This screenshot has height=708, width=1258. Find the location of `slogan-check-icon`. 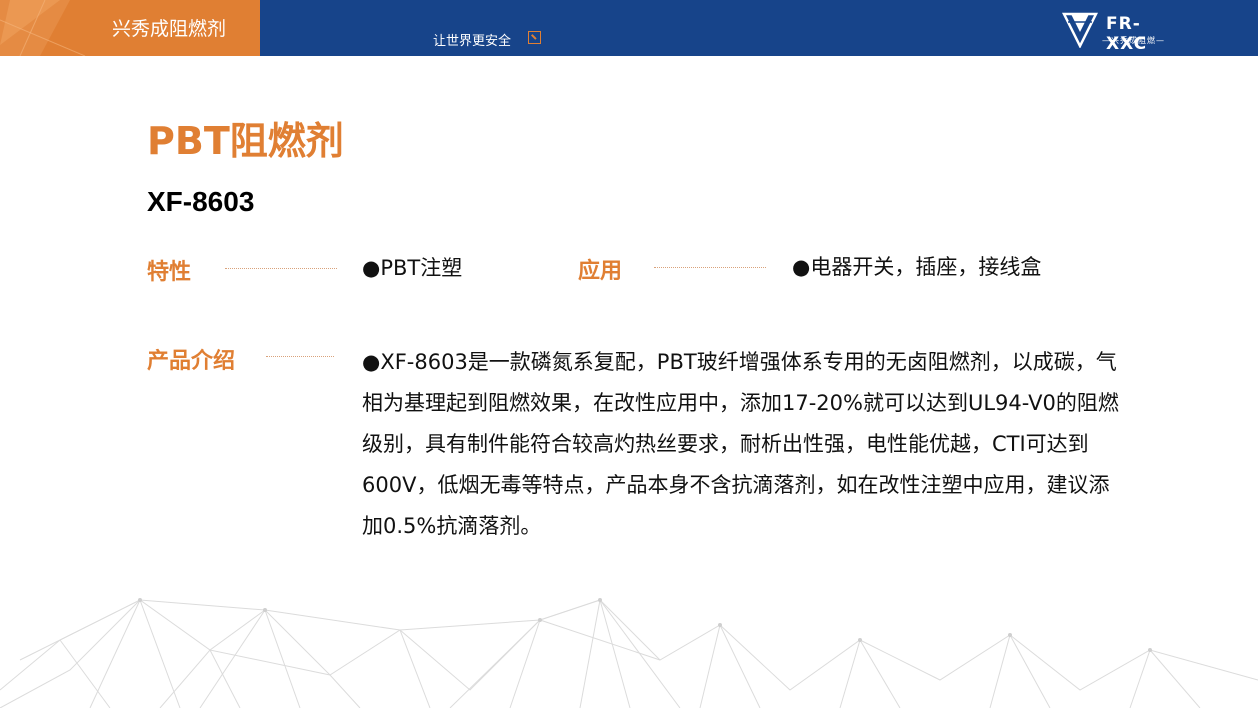

slogan-check-icon is located at coordinates (534, 37).